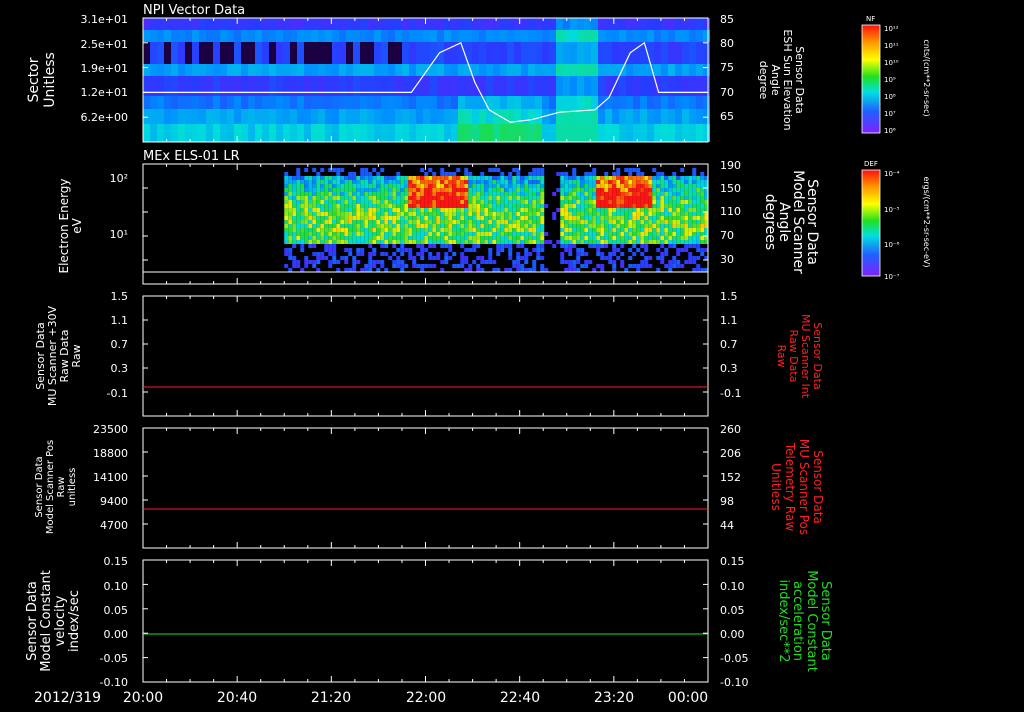 The width and height of the screenshot is (1024, 712). Describe the element at coordinates (426, 80) in the screenshot. I see `panel-1-spectrogram` at that location.